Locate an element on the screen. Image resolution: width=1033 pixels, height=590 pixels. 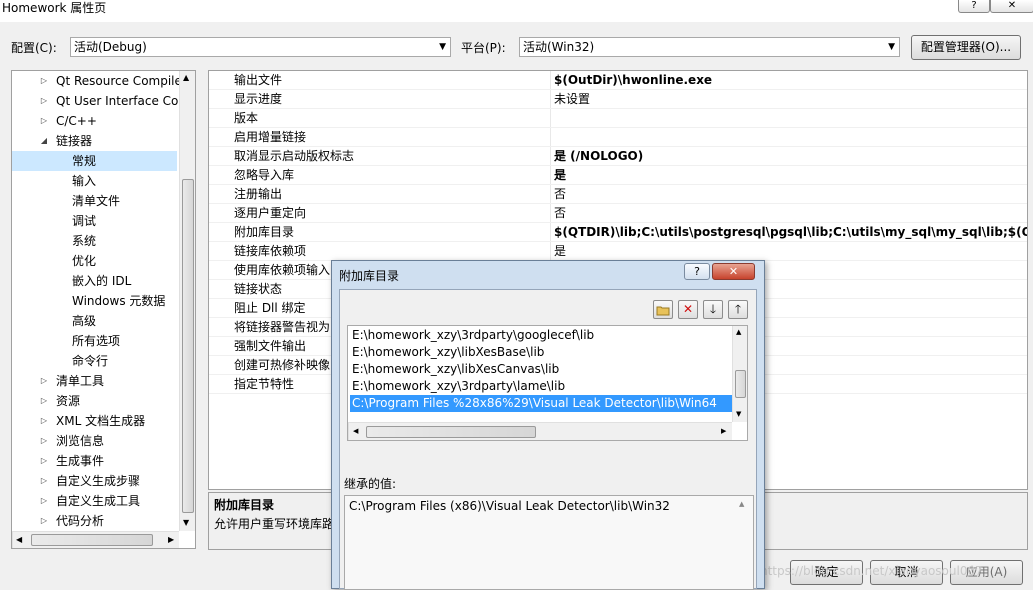
tree-item: 所有选项 is located at coordinates (92, 341).